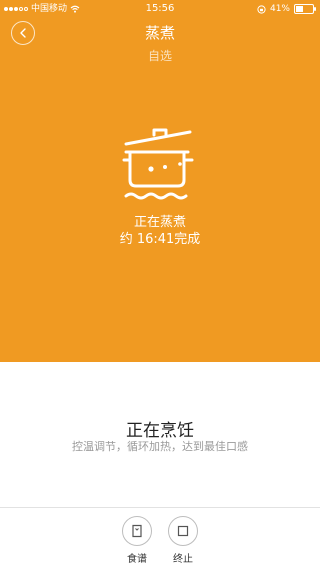 This screenshot has height=569, width=320. Describe the element at coordinates (261, 9) in the screenshot. I see `rotation-lock-icon` at that location.